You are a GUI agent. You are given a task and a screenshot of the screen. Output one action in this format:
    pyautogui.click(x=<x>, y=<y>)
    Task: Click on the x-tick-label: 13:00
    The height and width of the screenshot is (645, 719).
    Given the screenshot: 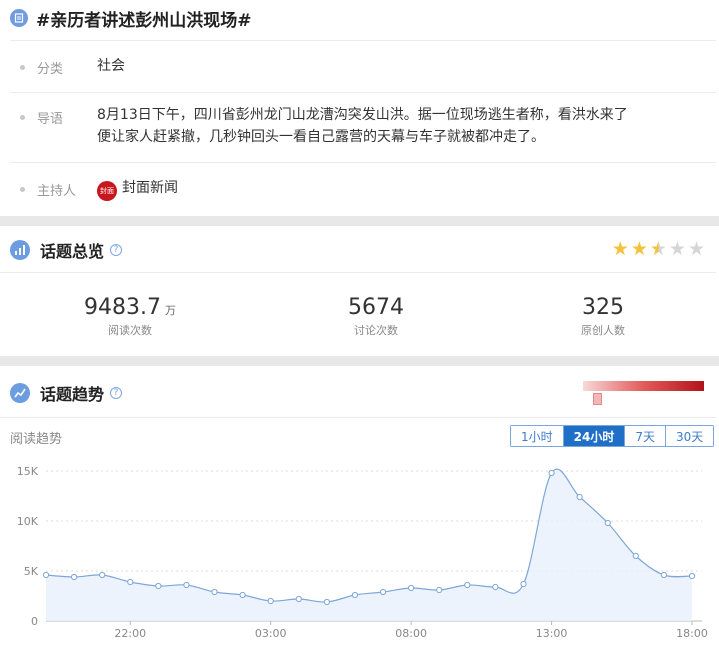 What is the action you would take?
    pyautogui.click(x=552, y=633)
    